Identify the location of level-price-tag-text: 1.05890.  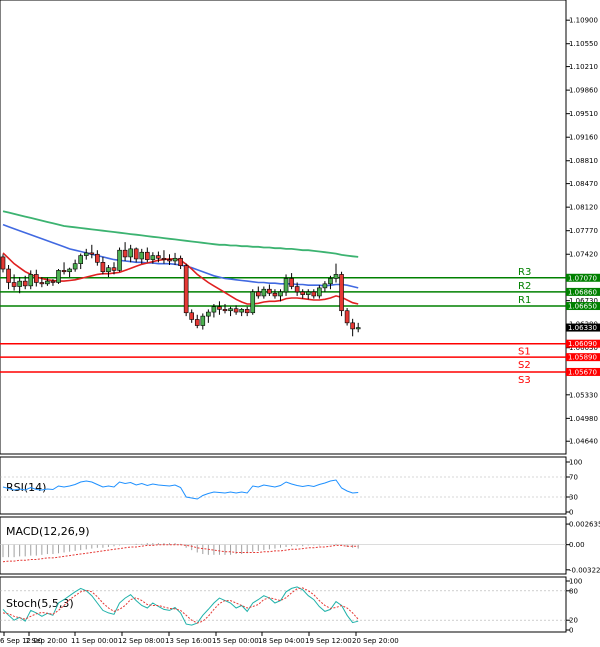
(582, 358).